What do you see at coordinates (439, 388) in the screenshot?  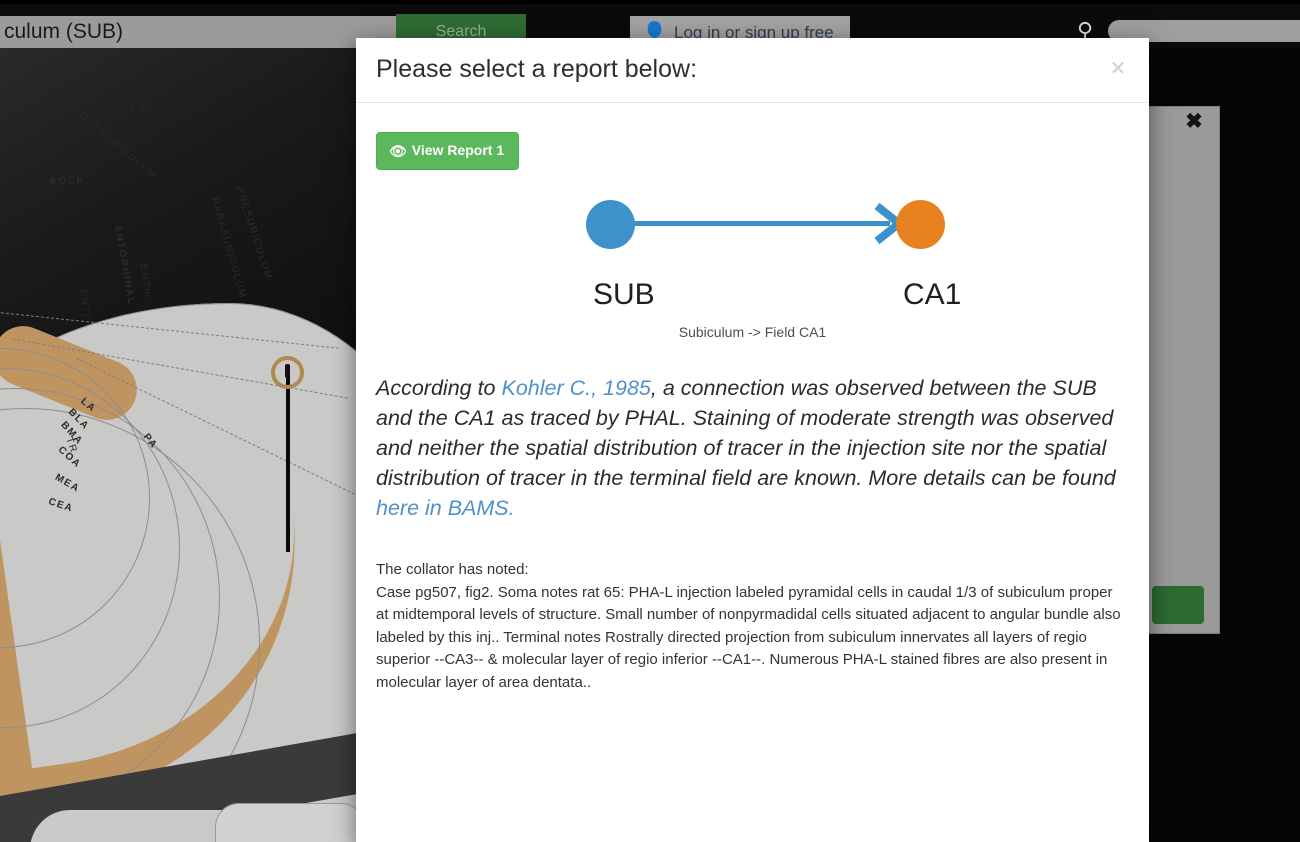 I see `narrative-prefix: According to` at bounding box center [439, 388].